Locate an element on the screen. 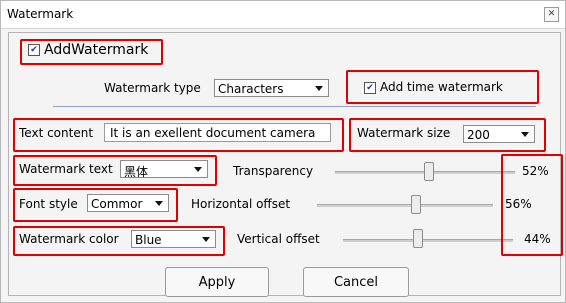 This screenshot has height=303, width=566. title-bar: Watermark ✕ is located at coordinates (283, 15).